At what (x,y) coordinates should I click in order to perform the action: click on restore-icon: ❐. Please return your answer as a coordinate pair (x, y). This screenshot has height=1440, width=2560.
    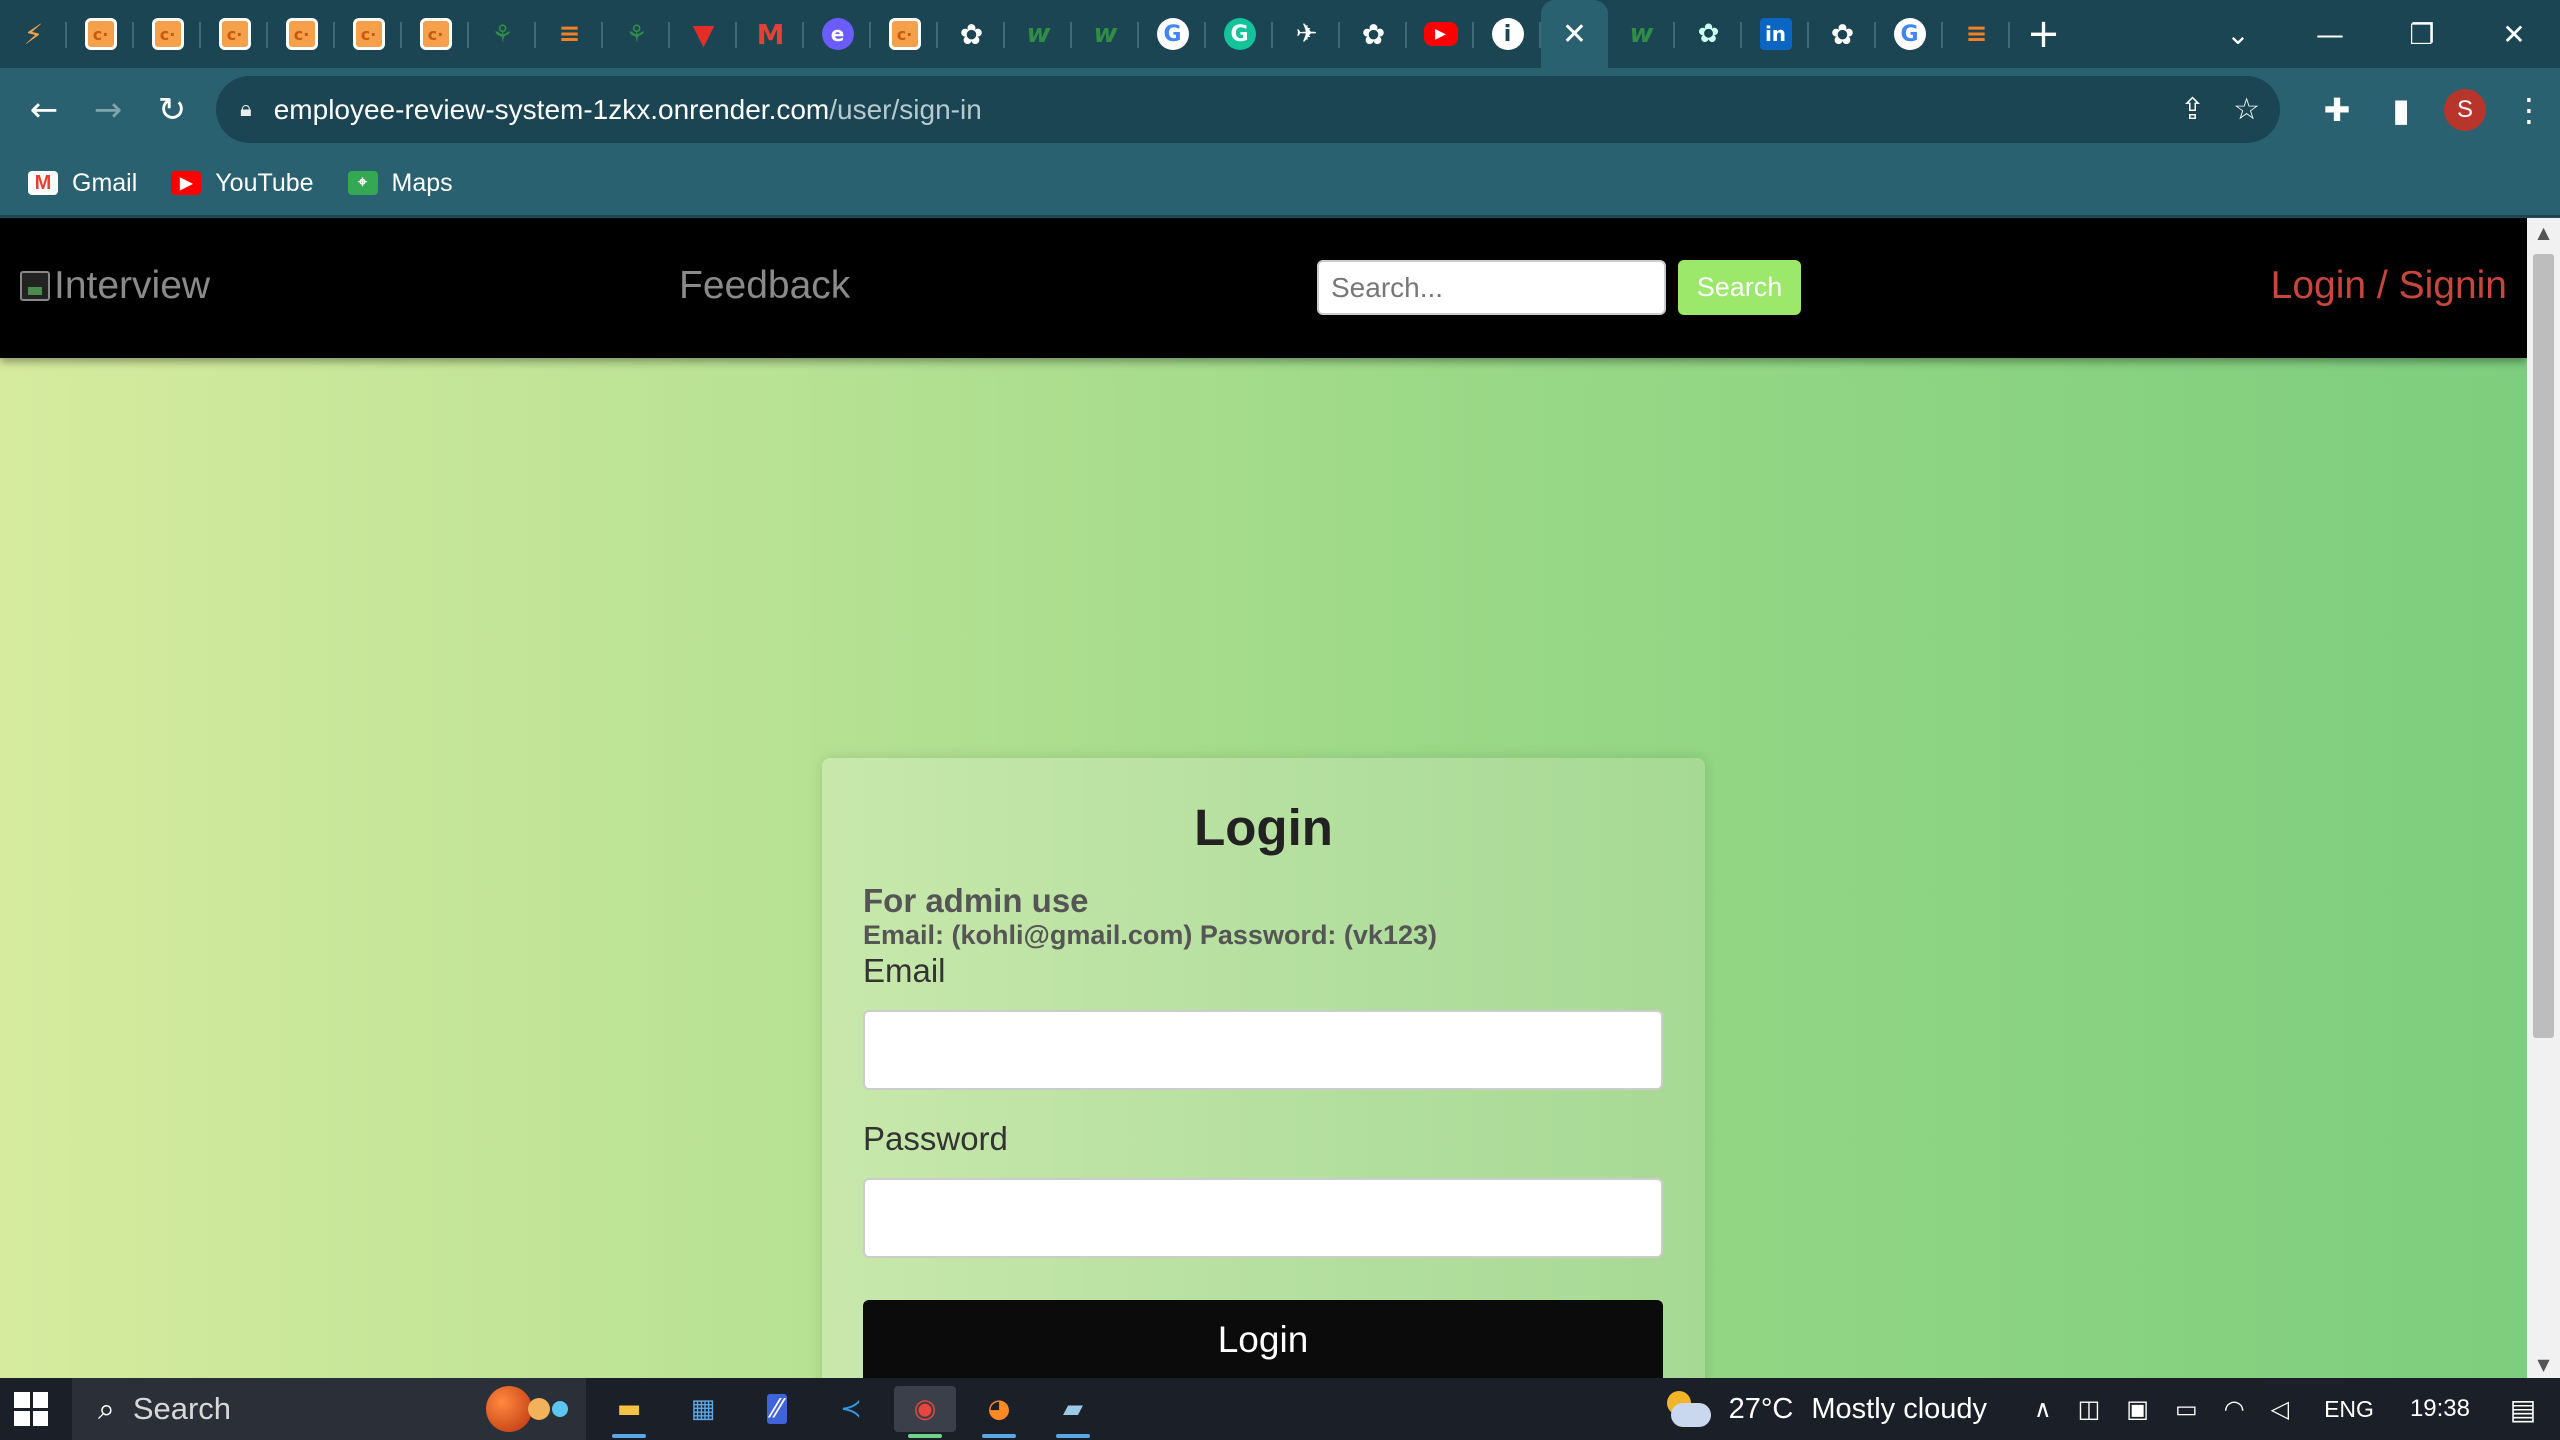
    Looking at the image, I should click on (2422, 34).